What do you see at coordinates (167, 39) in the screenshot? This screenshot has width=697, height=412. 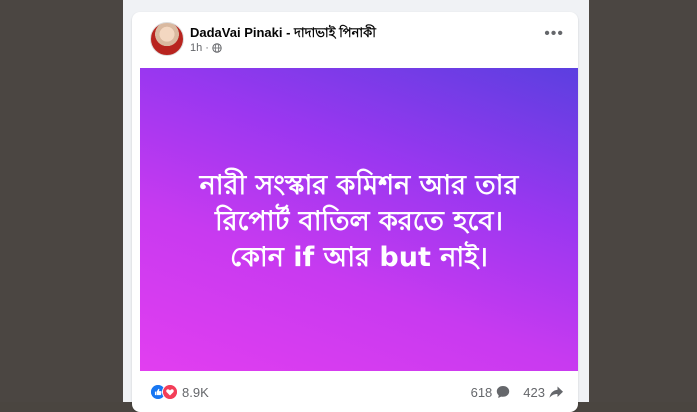 I see `avatar` at bounding box center [167, 39].